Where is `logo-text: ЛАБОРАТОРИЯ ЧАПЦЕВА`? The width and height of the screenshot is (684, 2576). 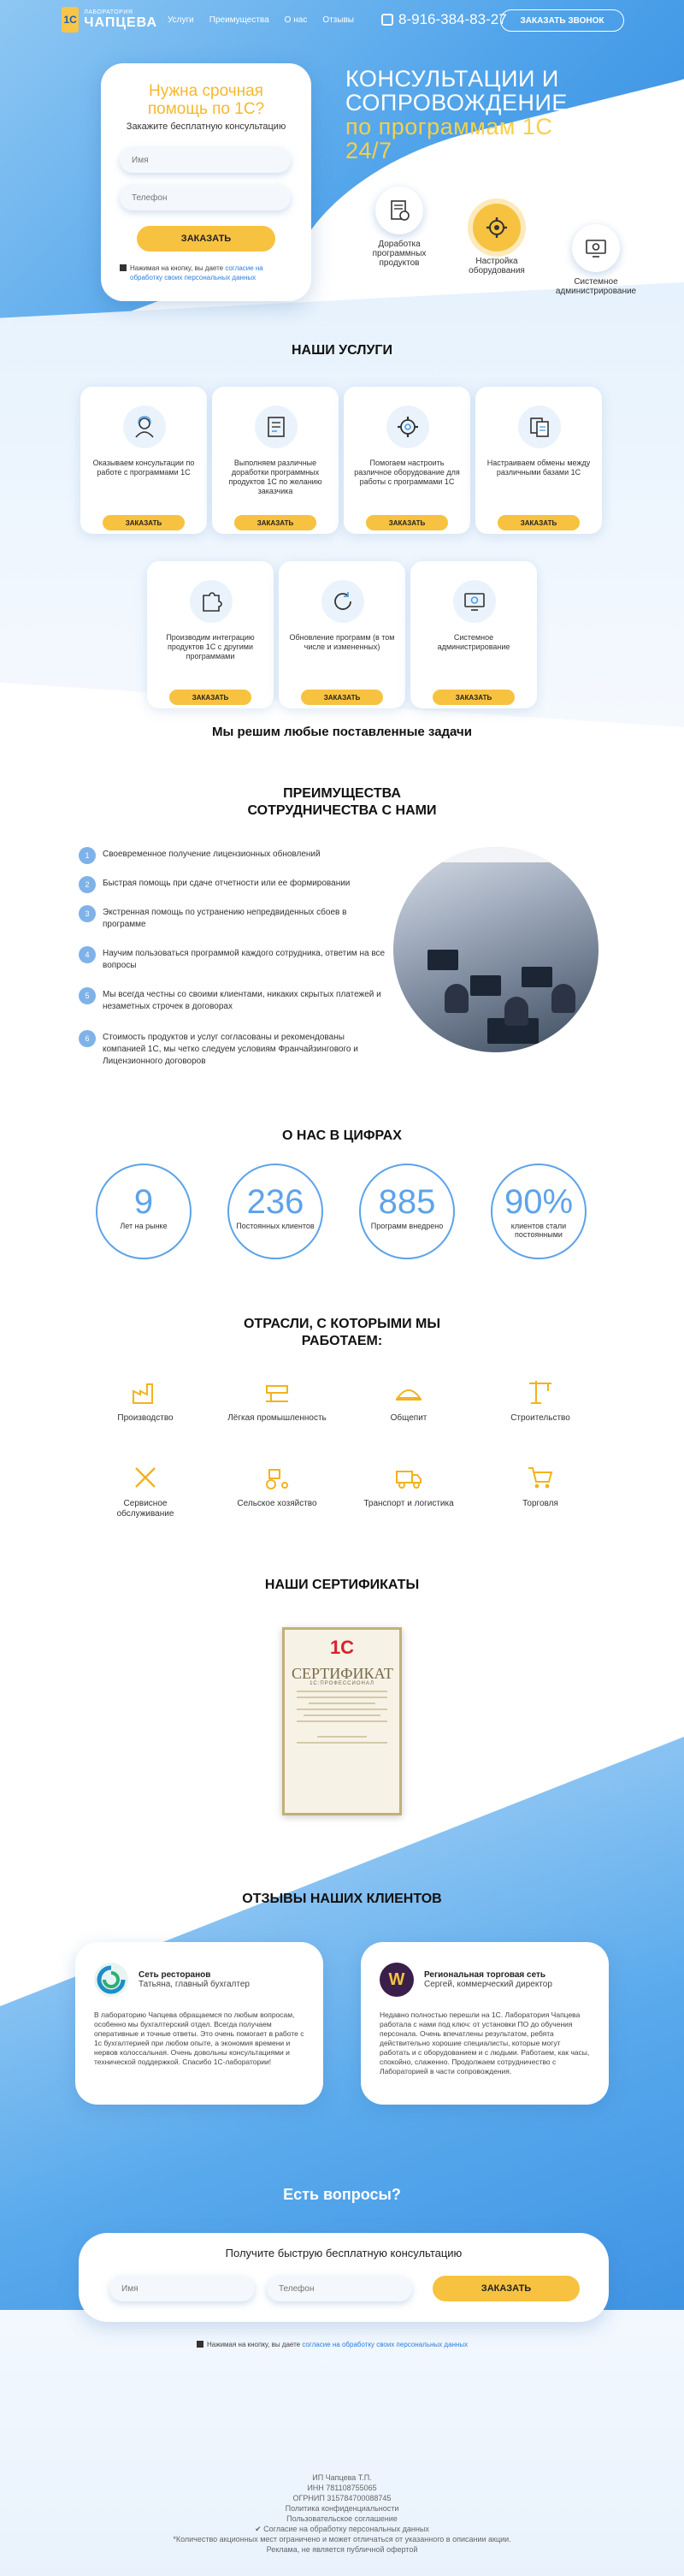 logo-text: ЛАБОРАТОРИЯ ЧАПЦЕВА is located at coordinates (120, 20).